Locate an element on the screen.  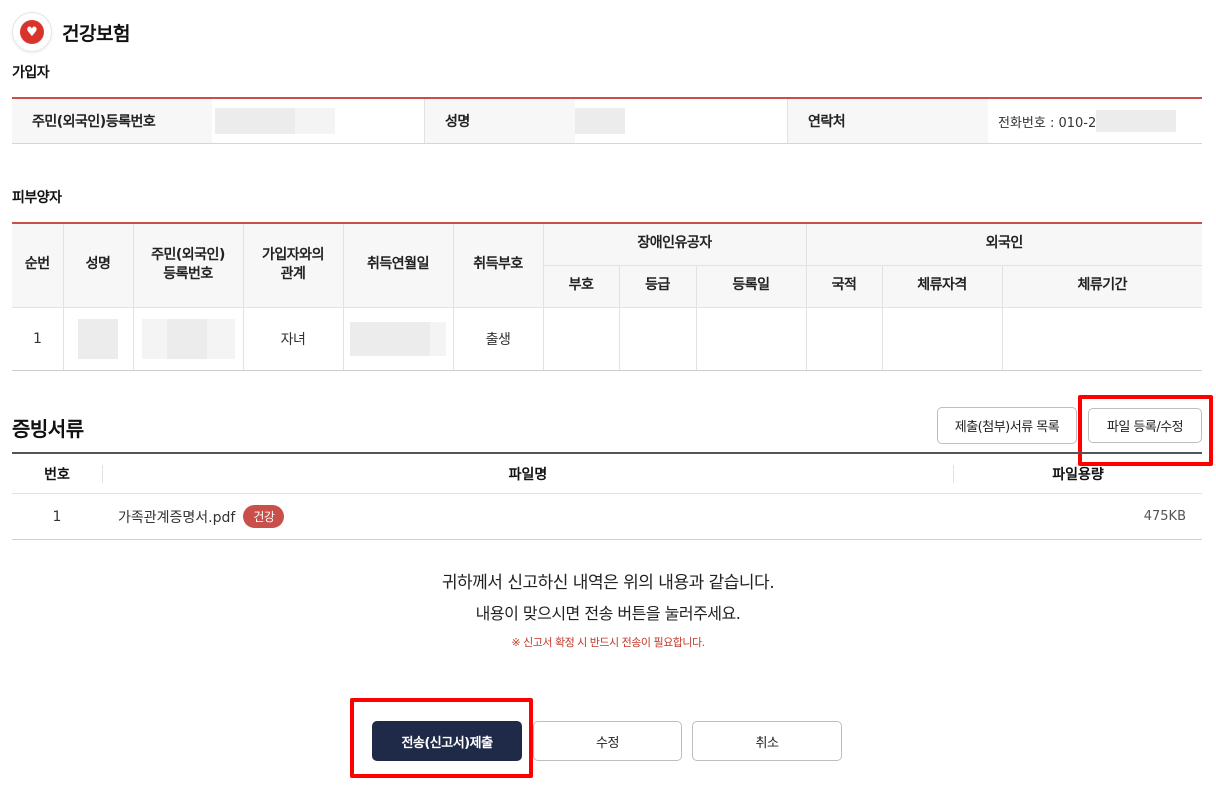
dependent-stay-period is located at coordinates (1101, 338).